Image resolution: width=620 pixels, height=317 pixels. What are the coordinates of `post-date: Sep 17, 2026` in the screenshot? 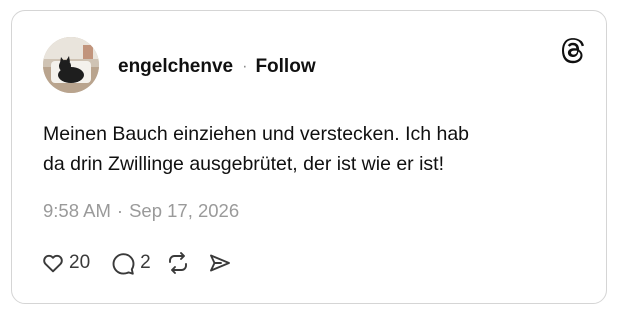 It's located at (184, 210).